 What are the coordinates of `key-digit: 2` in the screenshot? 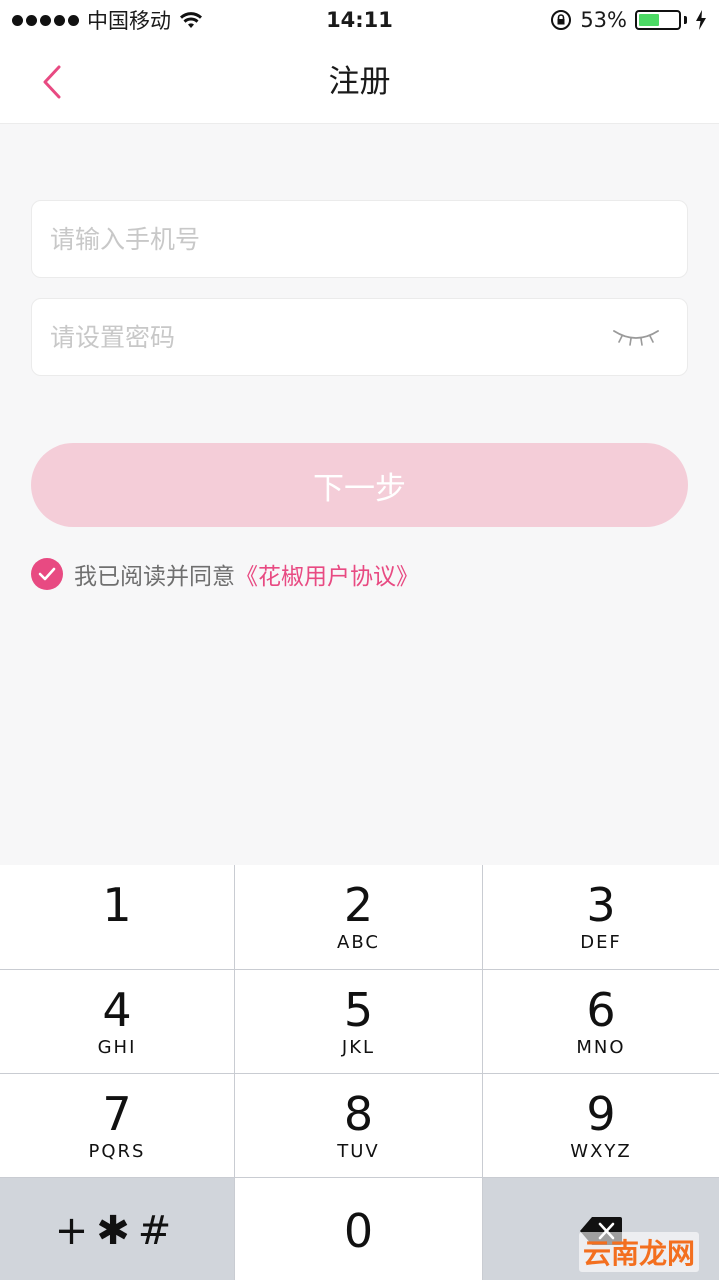 It's located at (358, 905).